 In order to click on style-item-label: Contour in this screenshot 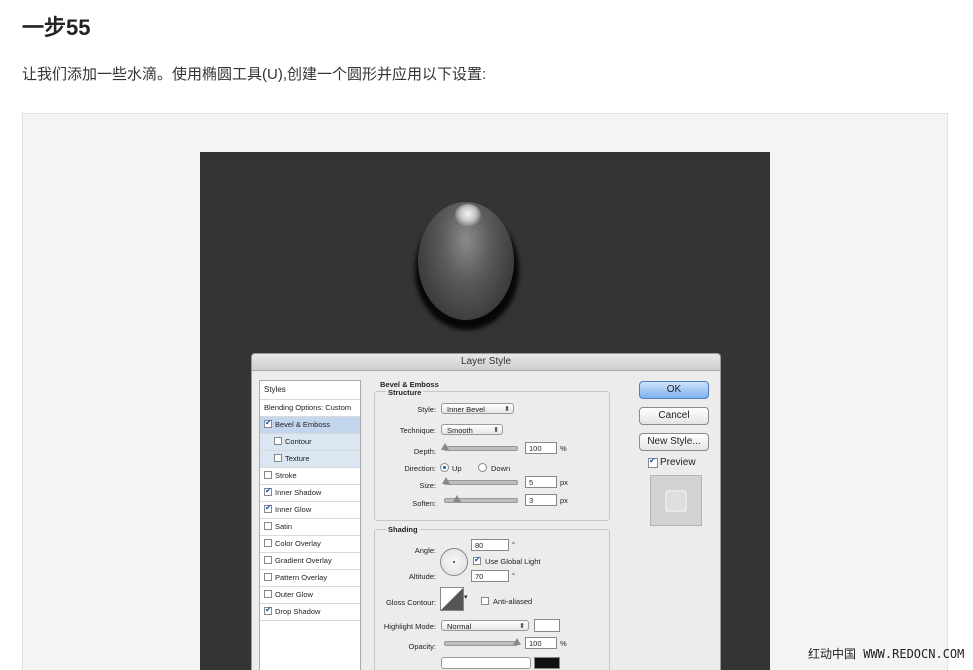, I will do `click(298, 441)`.